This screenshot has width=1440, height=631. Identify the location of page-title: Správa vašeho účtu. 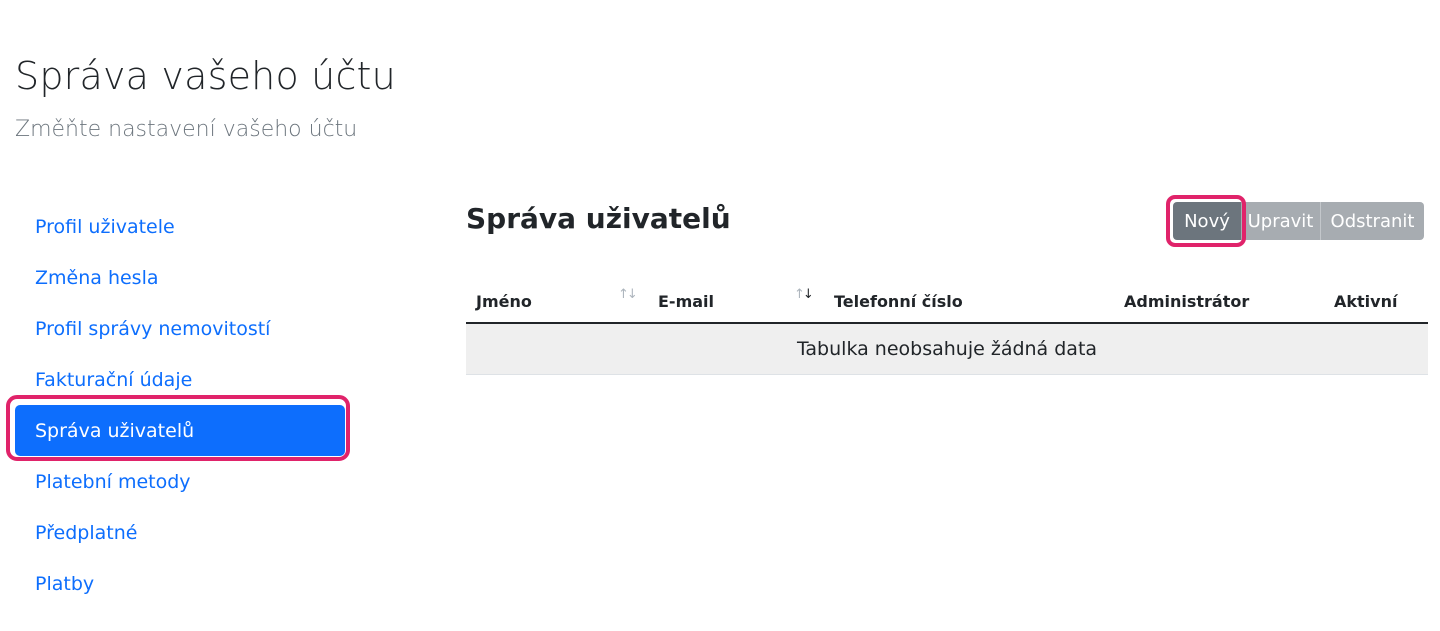
(205, 76).